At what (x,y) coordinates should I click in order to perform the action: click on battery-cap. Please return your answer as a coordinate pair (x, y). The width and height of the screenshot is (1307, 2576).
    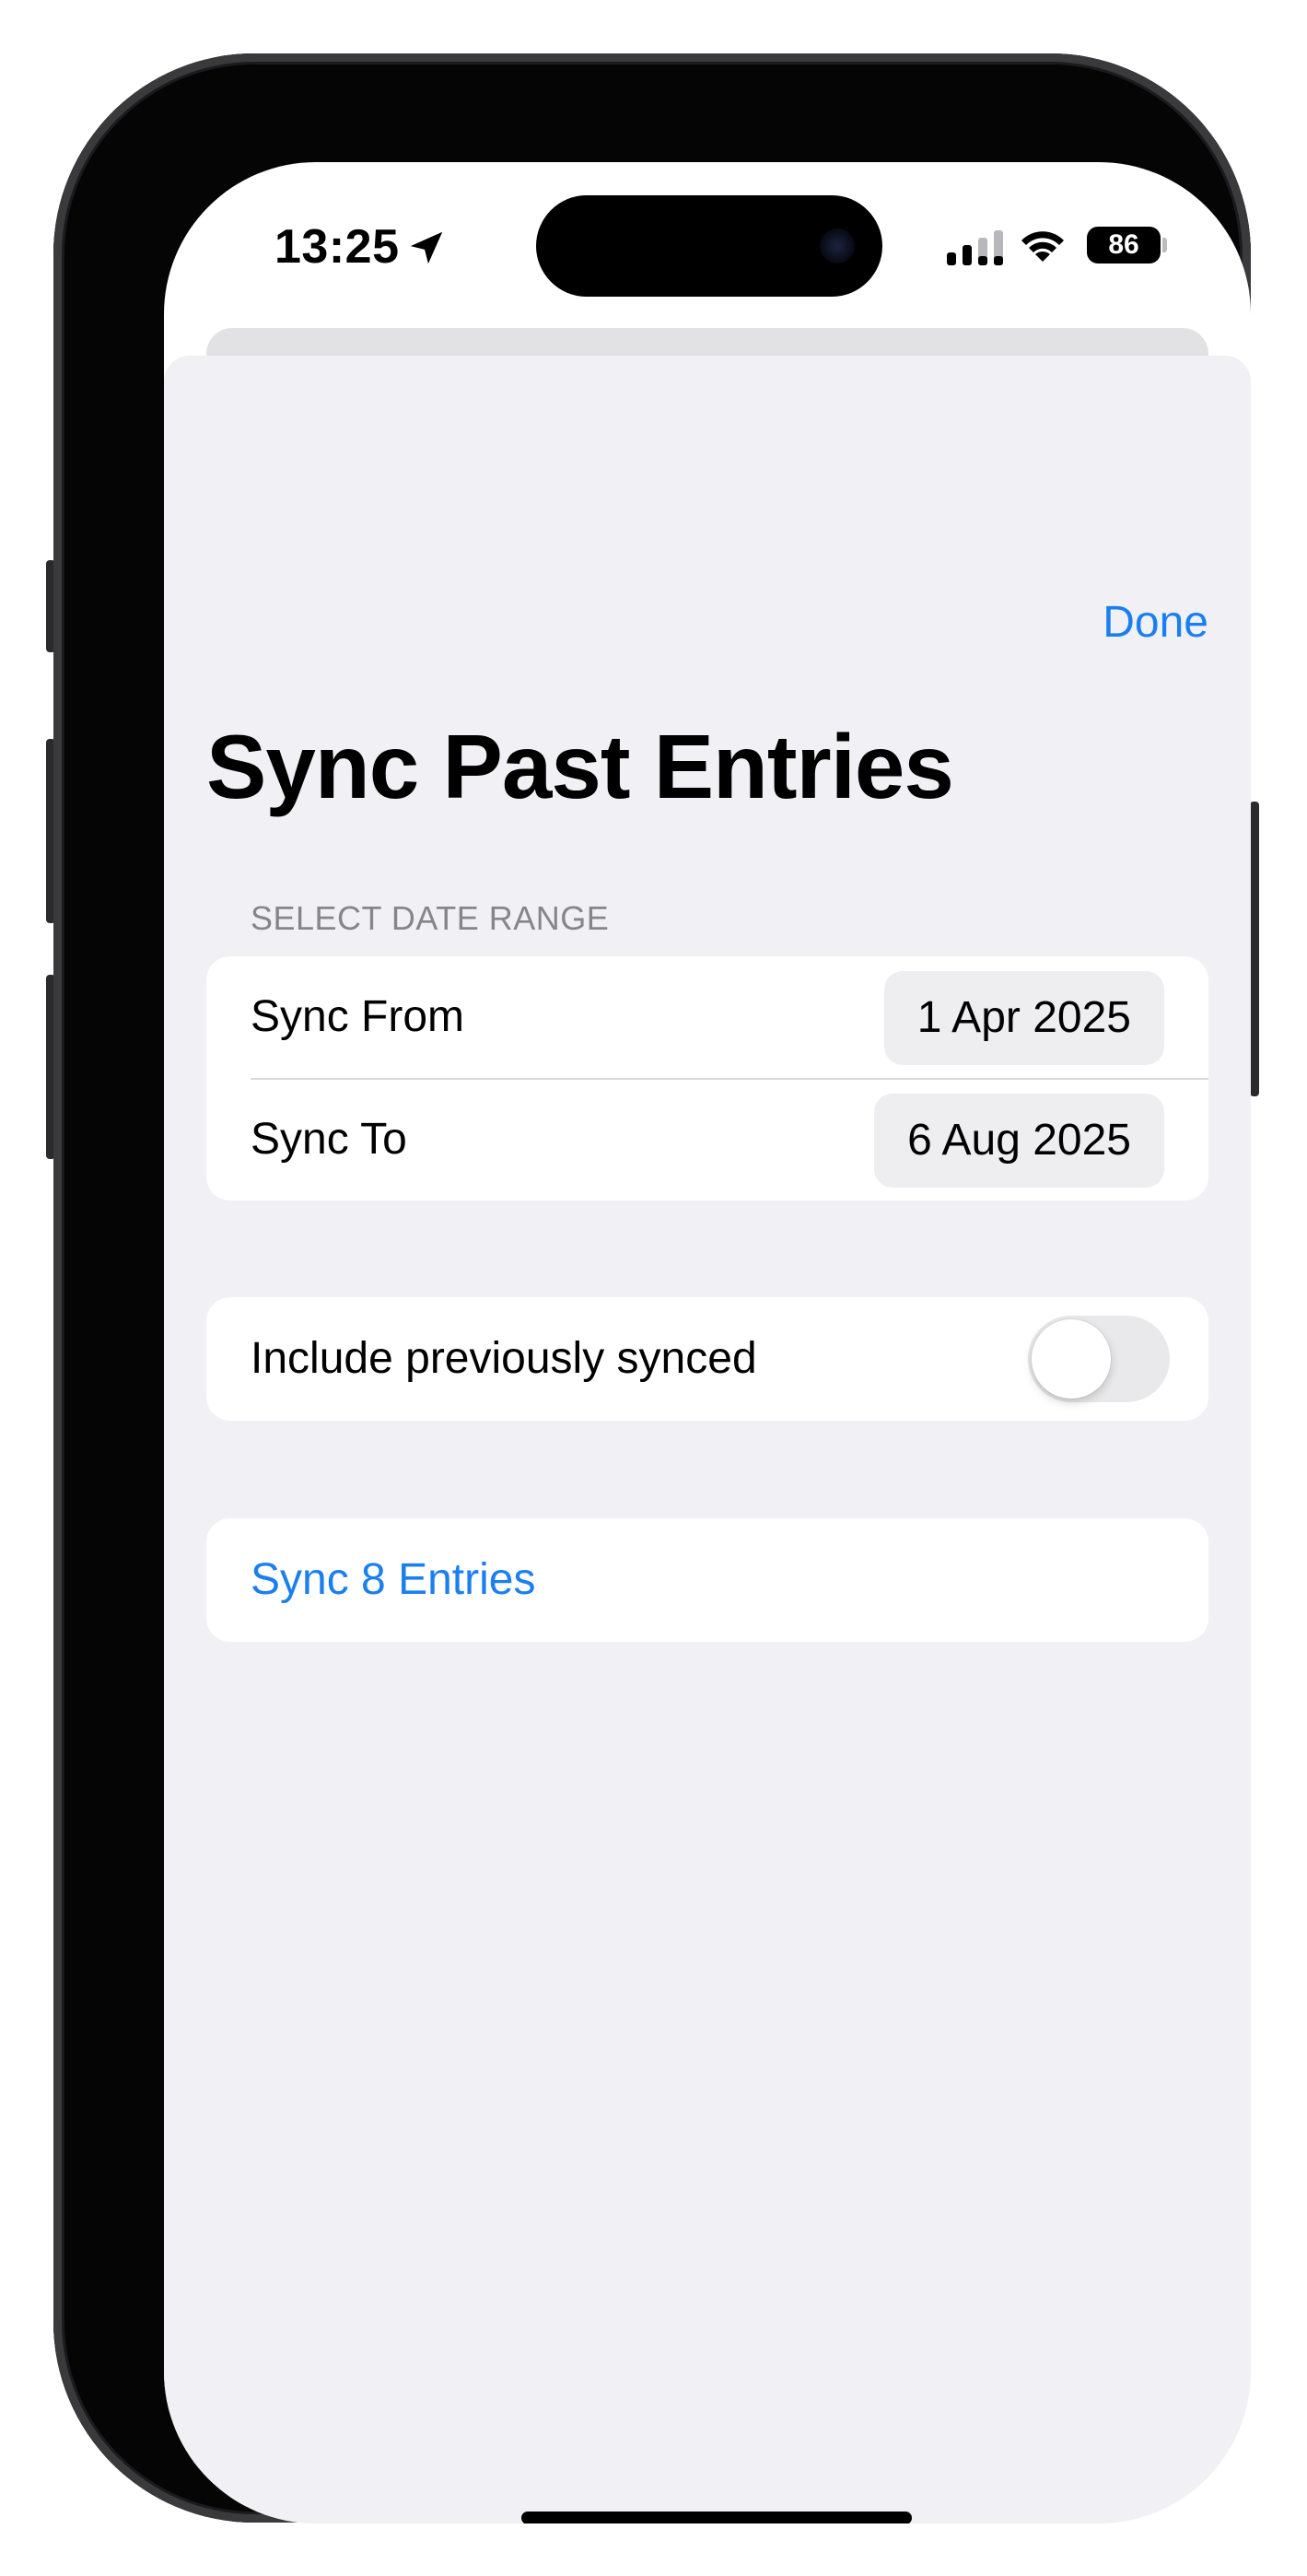
    Looking at the image, I should click on (1165, 245).